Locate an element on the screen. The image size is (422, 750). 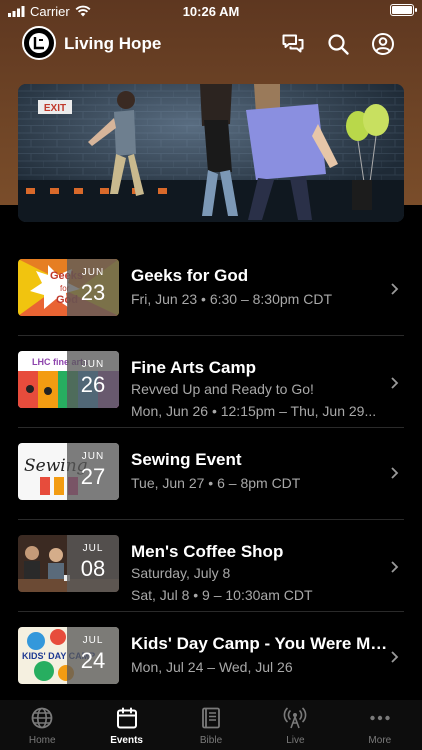
tab-events: Events is located at coordinates (126, 725).